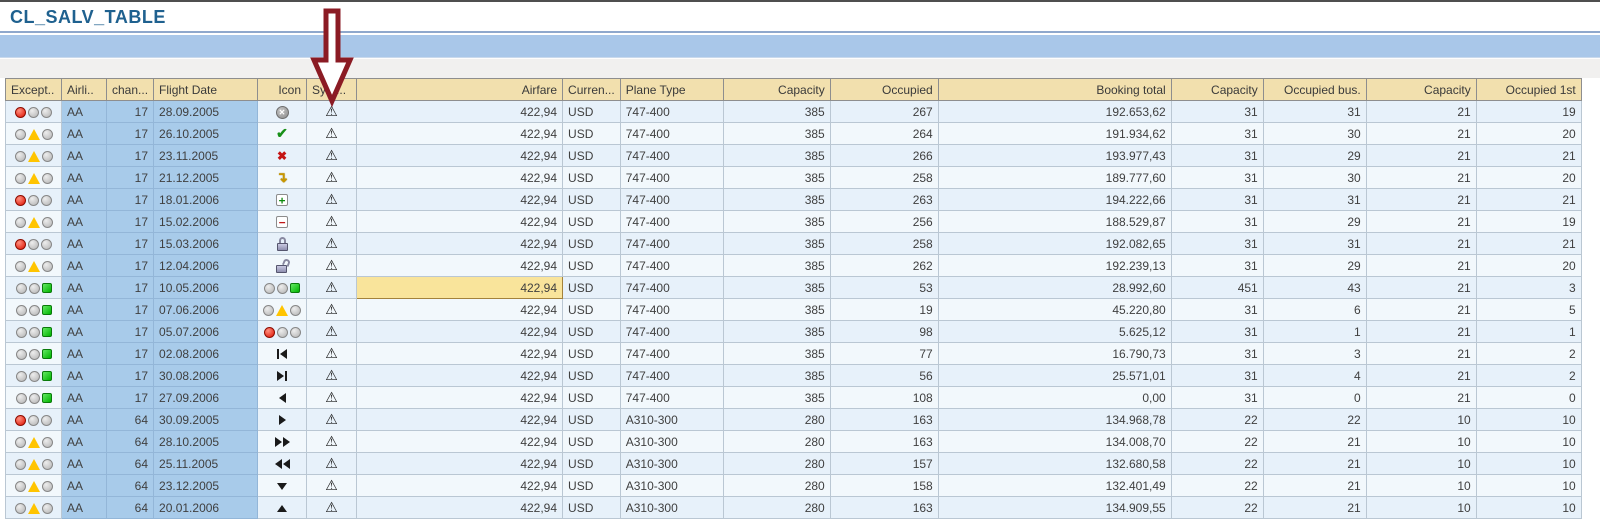 The image size is (1600, 532). Describe the element at coordinates (671, 177) in the screenshot. I see `cell-plane_type: 747-400` at that location.